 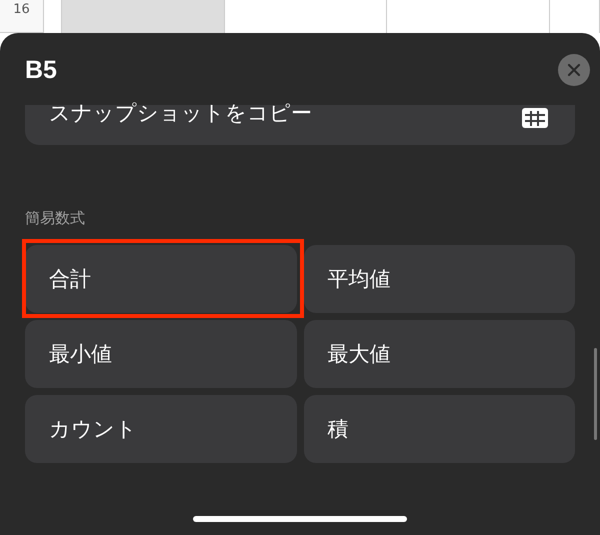 I want to click on formula-button: 平均値, so click(x=439, y=279).